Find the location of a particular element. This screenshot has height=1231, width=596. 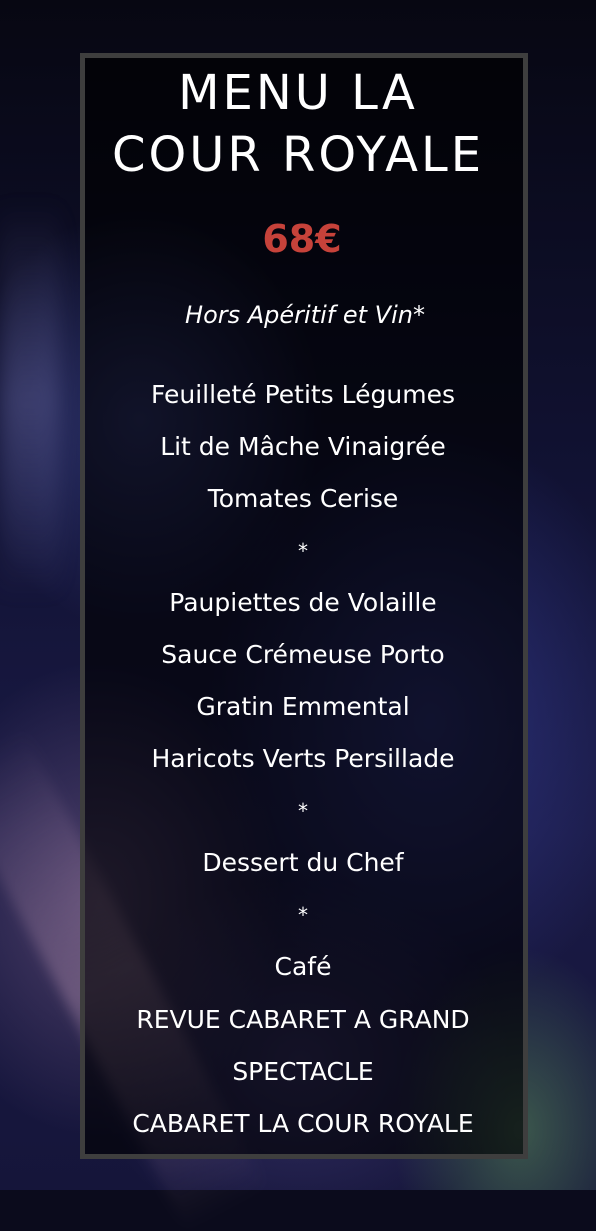

menu-price: 68€ is located at coordinates (302, 239).